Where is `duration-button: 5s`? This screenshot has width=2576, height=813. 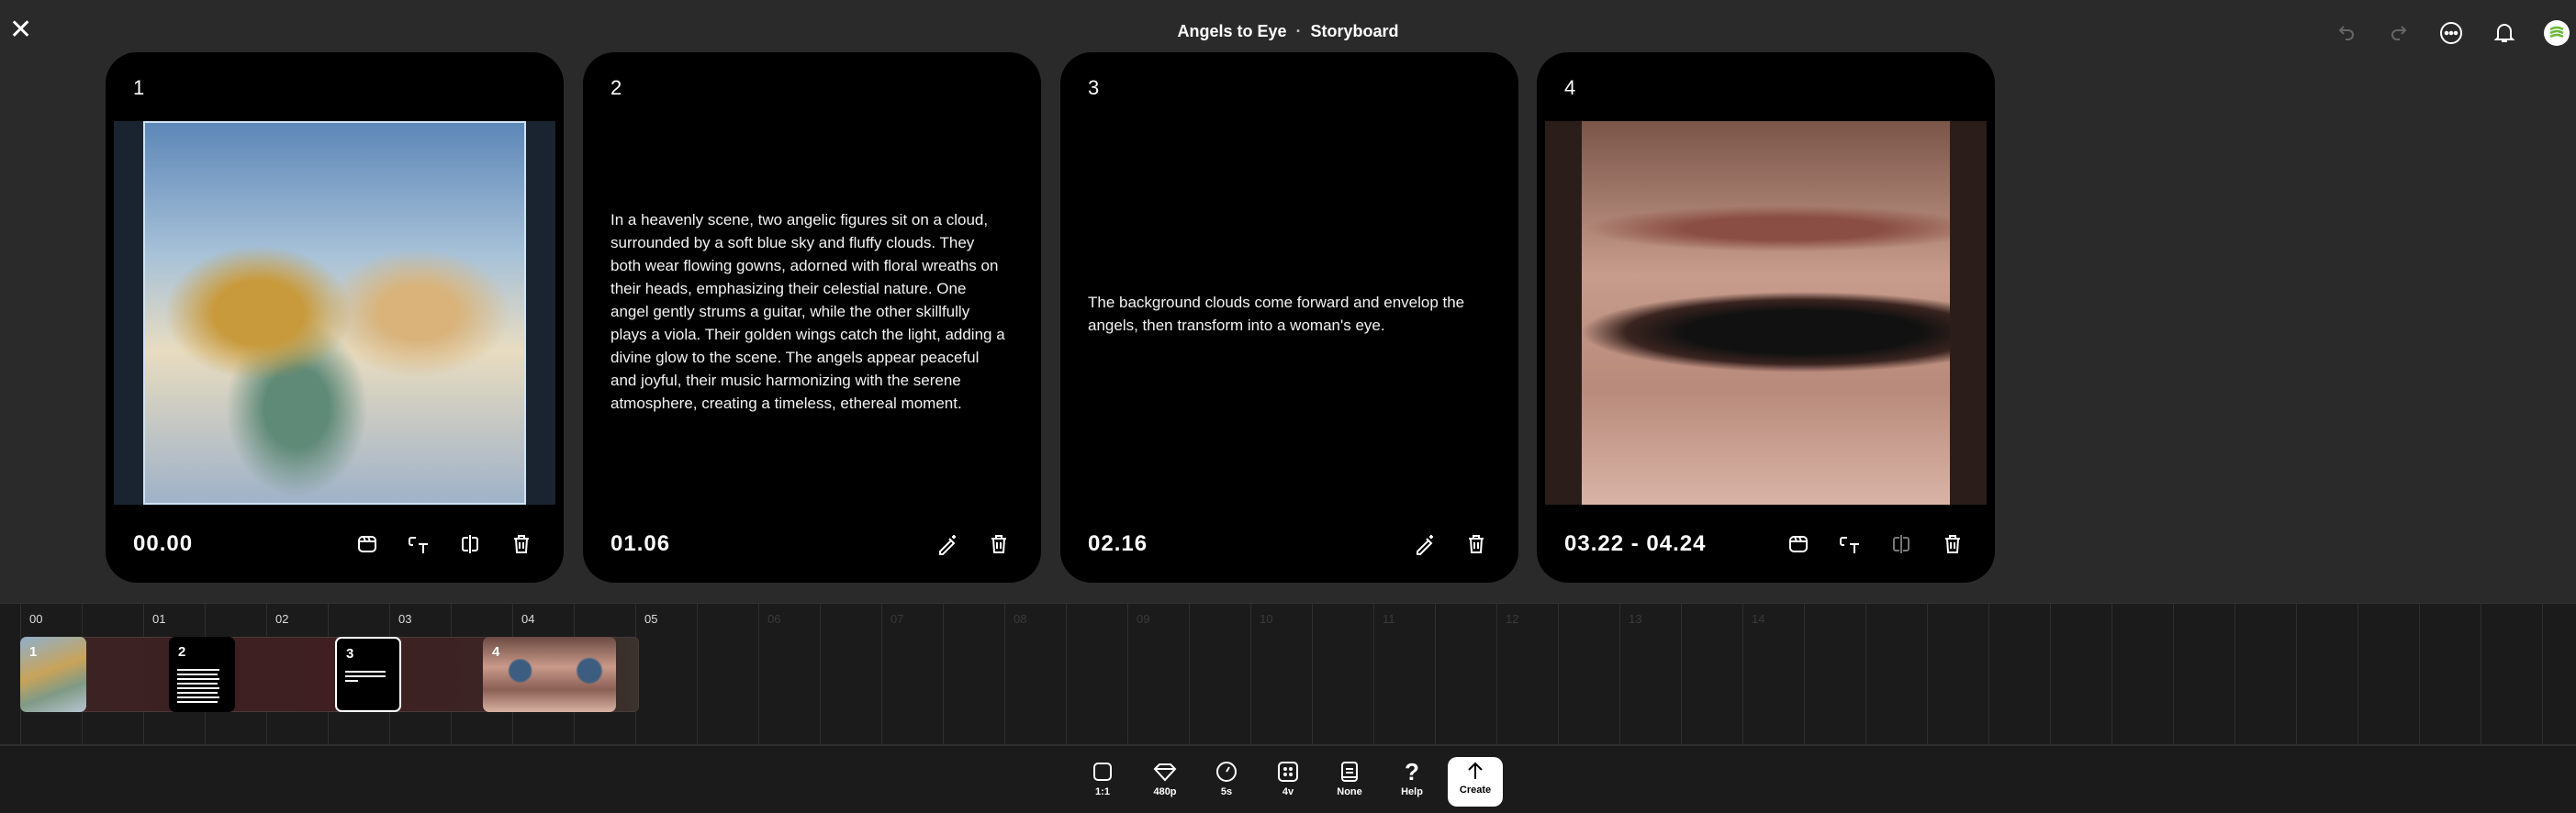
duration-button: 5s is located at coordinates (1226, 778).